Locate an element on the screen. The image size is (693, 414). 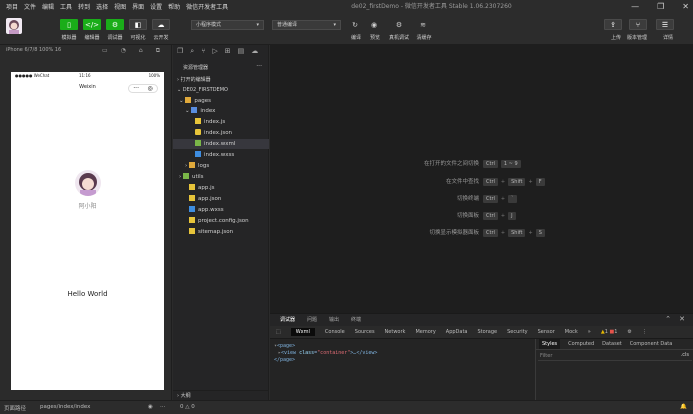
inspect-icon: ⬚ is located at coordinates (278, 332).